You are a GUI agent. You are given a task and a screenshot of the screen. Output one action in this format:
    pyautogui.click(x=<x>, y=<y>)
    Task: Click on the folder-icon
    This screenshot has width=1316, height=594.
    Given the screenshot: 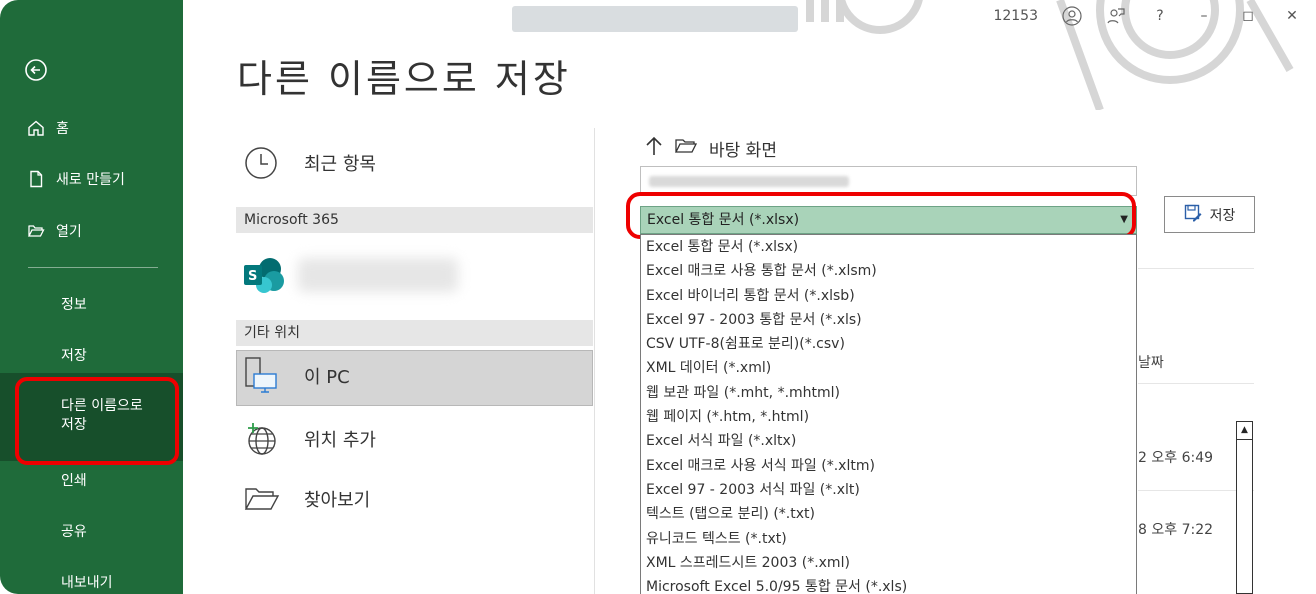 What is the action you would take?
    pyautogui.click(x=686, y=148)
    